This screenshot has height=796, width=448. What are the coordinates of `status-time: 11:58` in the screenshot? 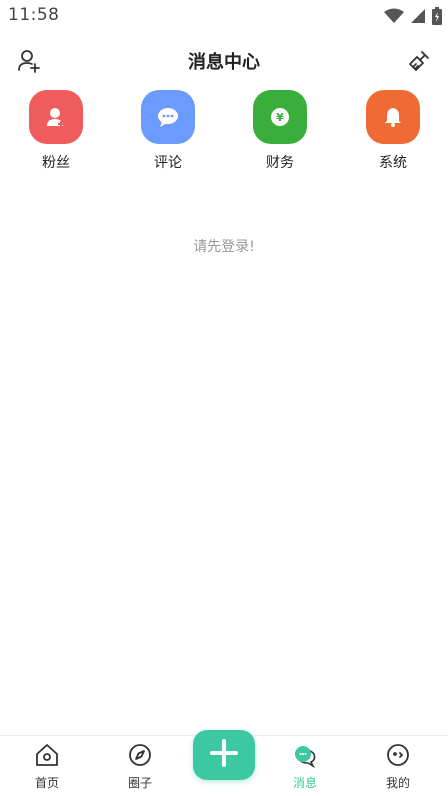 It's located at (34, 15).